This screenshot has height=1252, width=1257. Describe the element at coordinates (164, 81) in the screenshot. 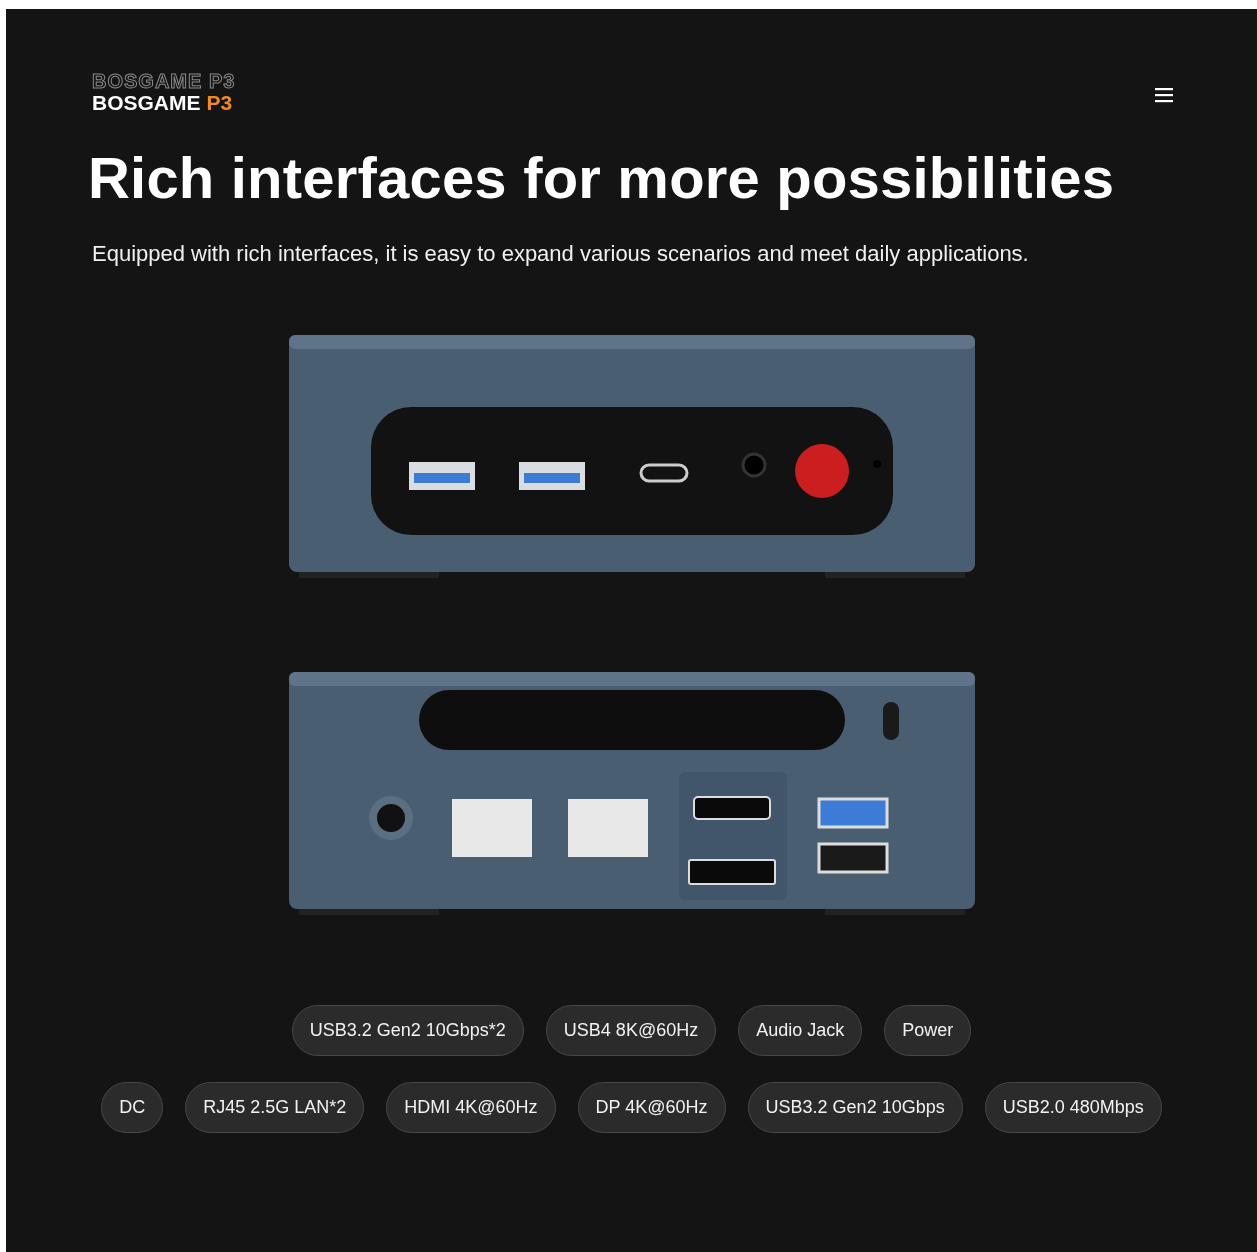

I see `logo-outline-text: BOSGAME P3` at that location.